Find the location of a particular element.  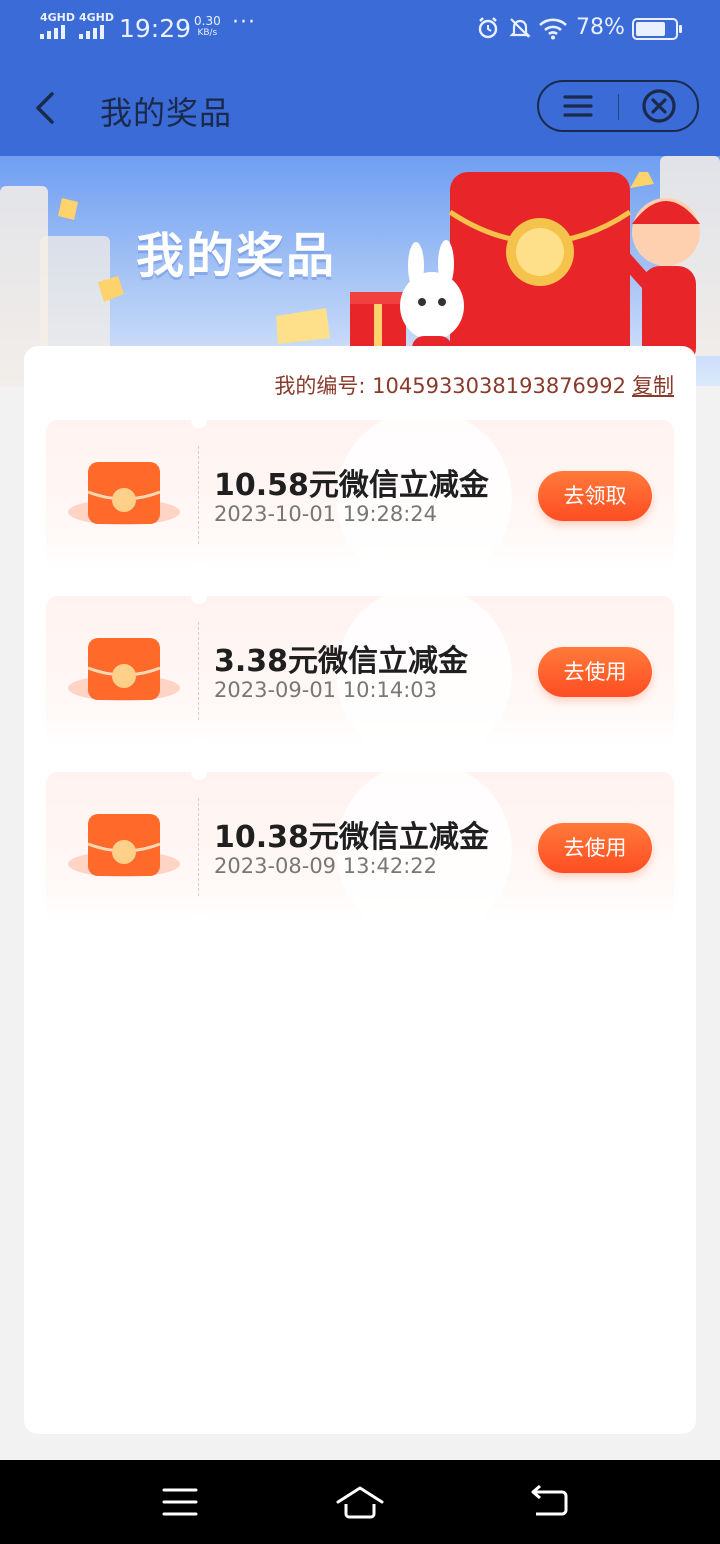

network-speed: 0.30 KB/s is located at coordinates (207, 27).